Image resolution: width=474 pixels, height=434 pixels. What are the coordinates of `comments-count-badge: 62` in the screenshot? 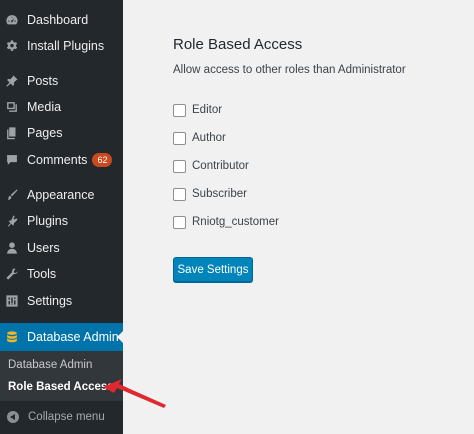 It's located at (102, 160).